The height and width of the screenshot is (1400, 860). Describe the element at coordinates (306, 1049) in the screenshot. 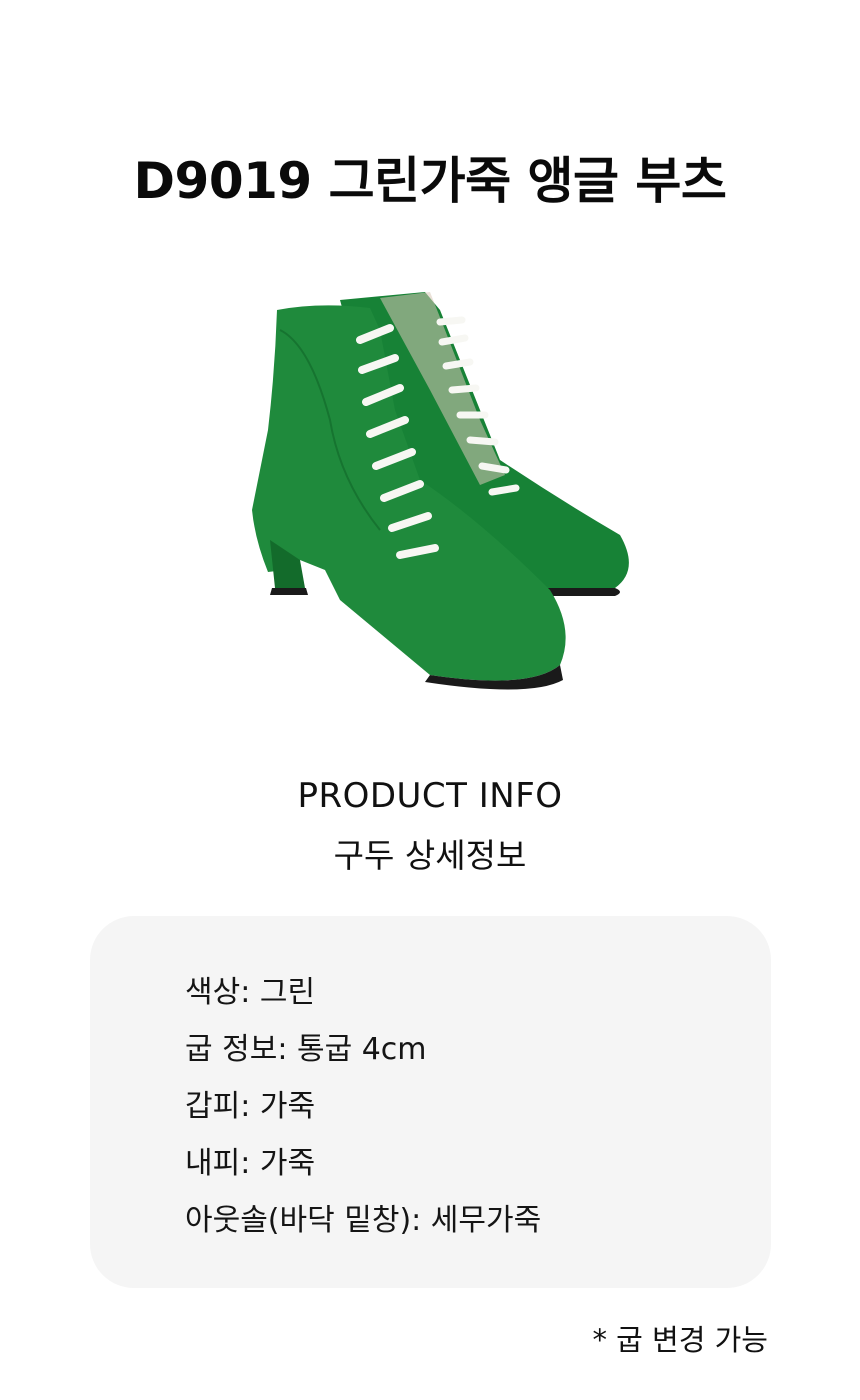

I see `spec-item-heel: 굽 정보: 통굽 4cm` at that location.